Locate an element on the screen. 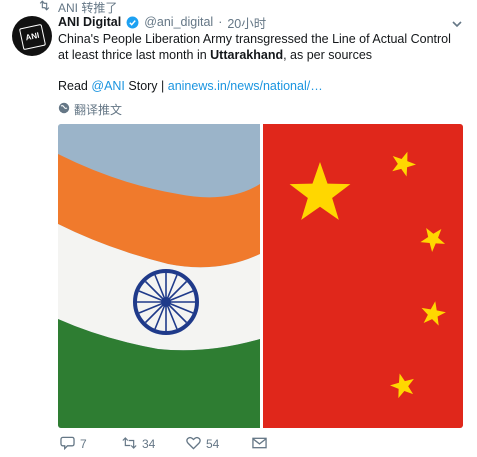 The width and height of the screenshot is (477, 457). avatar-logo-text: ANI is located at coordinates (32, 37).